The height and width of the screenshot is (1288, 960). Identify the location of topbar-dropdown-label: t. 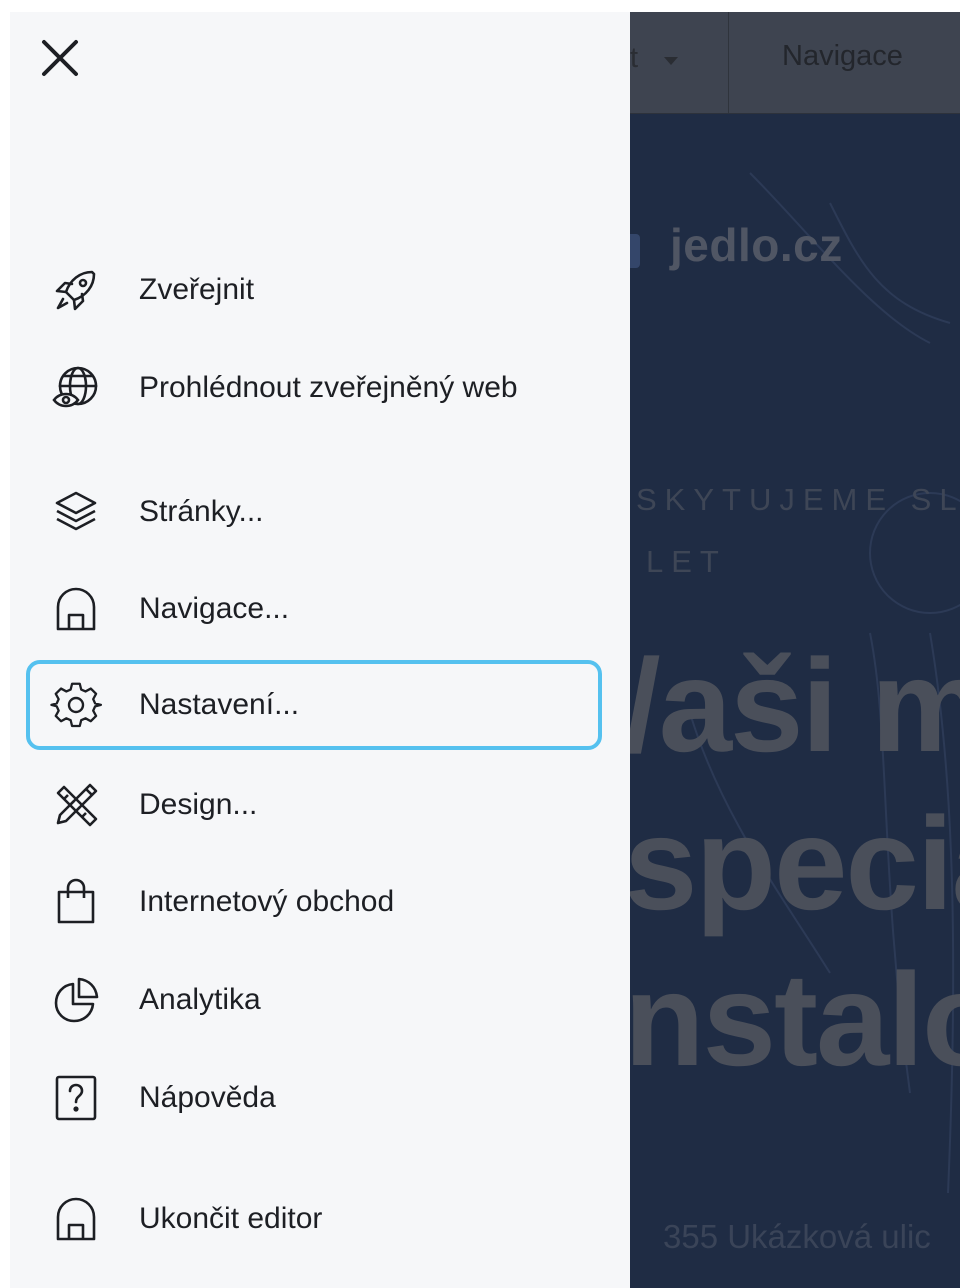
(634, 58).